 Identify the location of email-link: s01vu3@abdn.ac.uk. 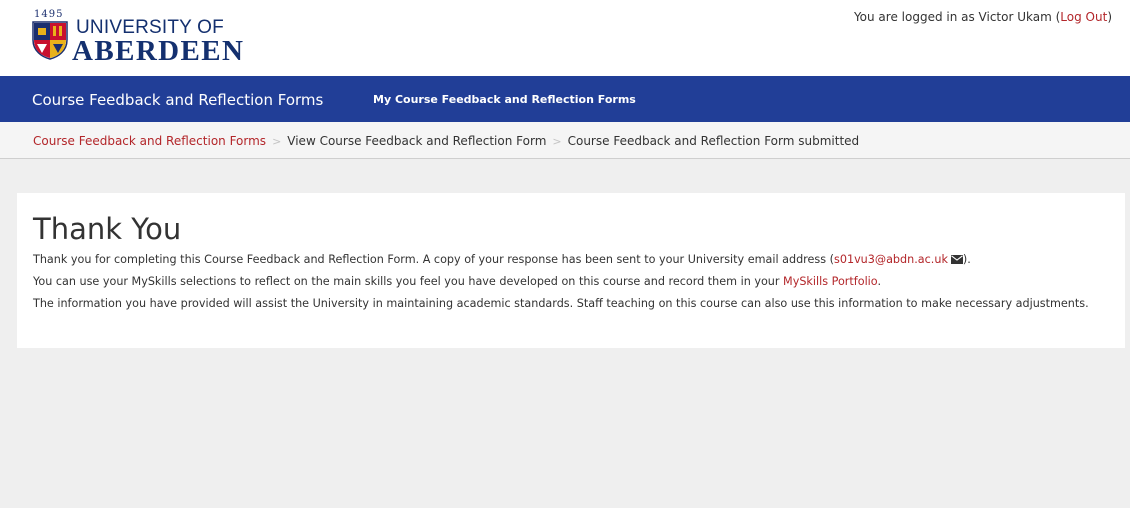
(898, 259).